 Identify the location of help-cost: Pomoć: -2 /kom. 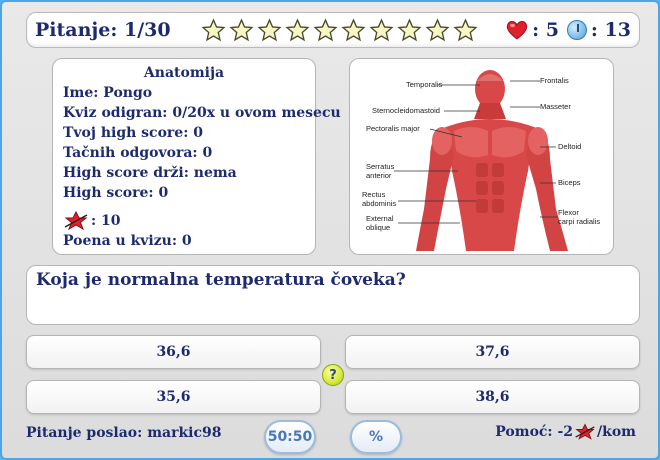
(565, 432).